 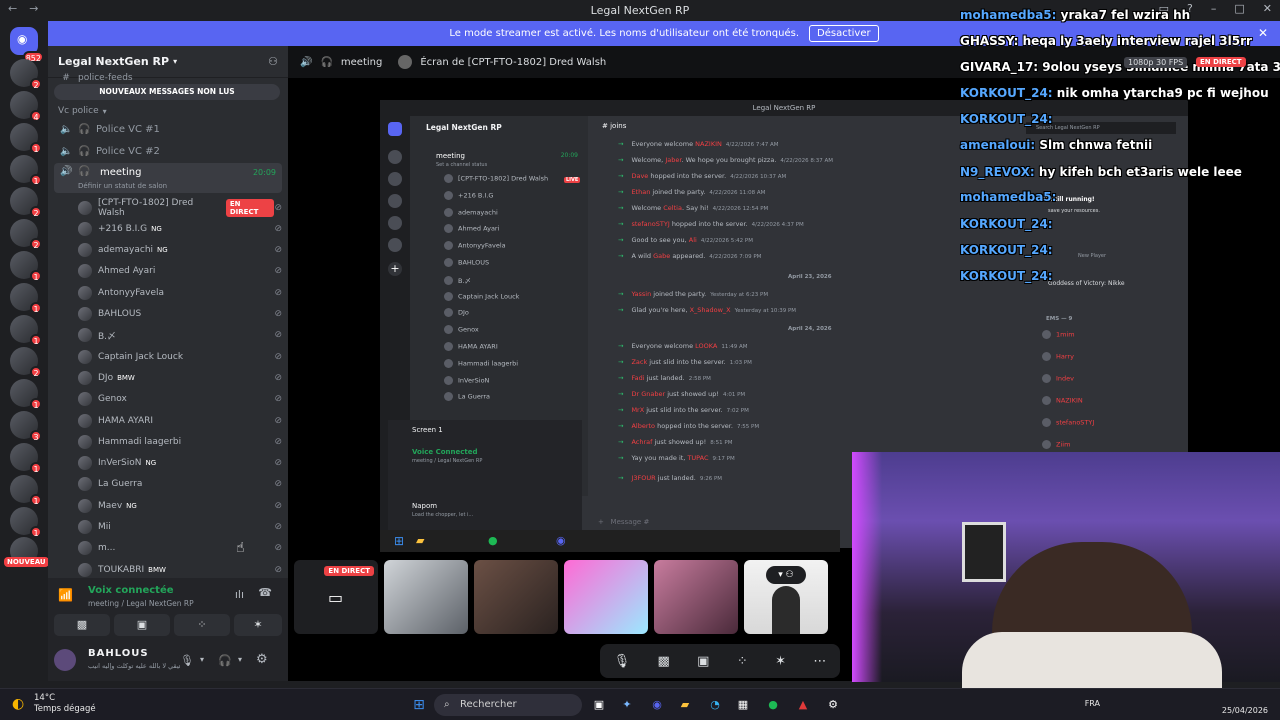 What do you see at coordinates (627, 705) in the screenshot?
I see `copilot-icon: ✦` at bounding box center [627, 705].